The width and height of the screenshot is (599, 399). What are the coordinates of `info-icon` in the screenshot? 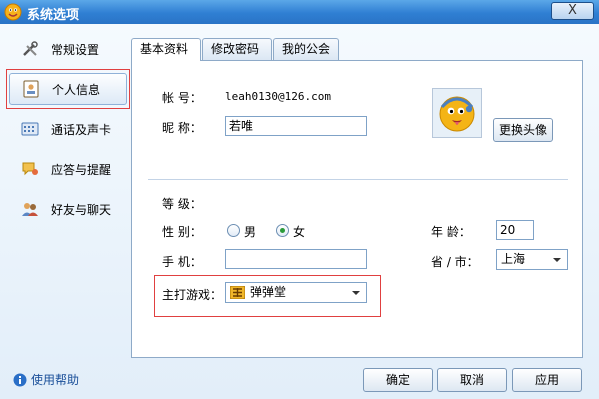 It's located at (20, 379).